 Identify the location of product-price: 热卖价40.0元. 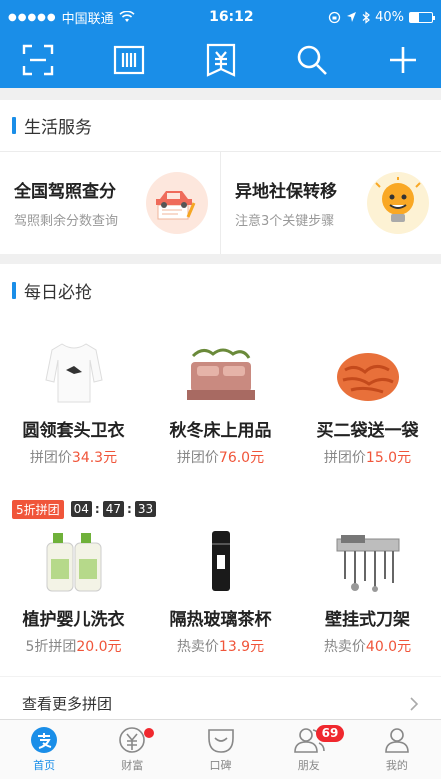
(367, 647).